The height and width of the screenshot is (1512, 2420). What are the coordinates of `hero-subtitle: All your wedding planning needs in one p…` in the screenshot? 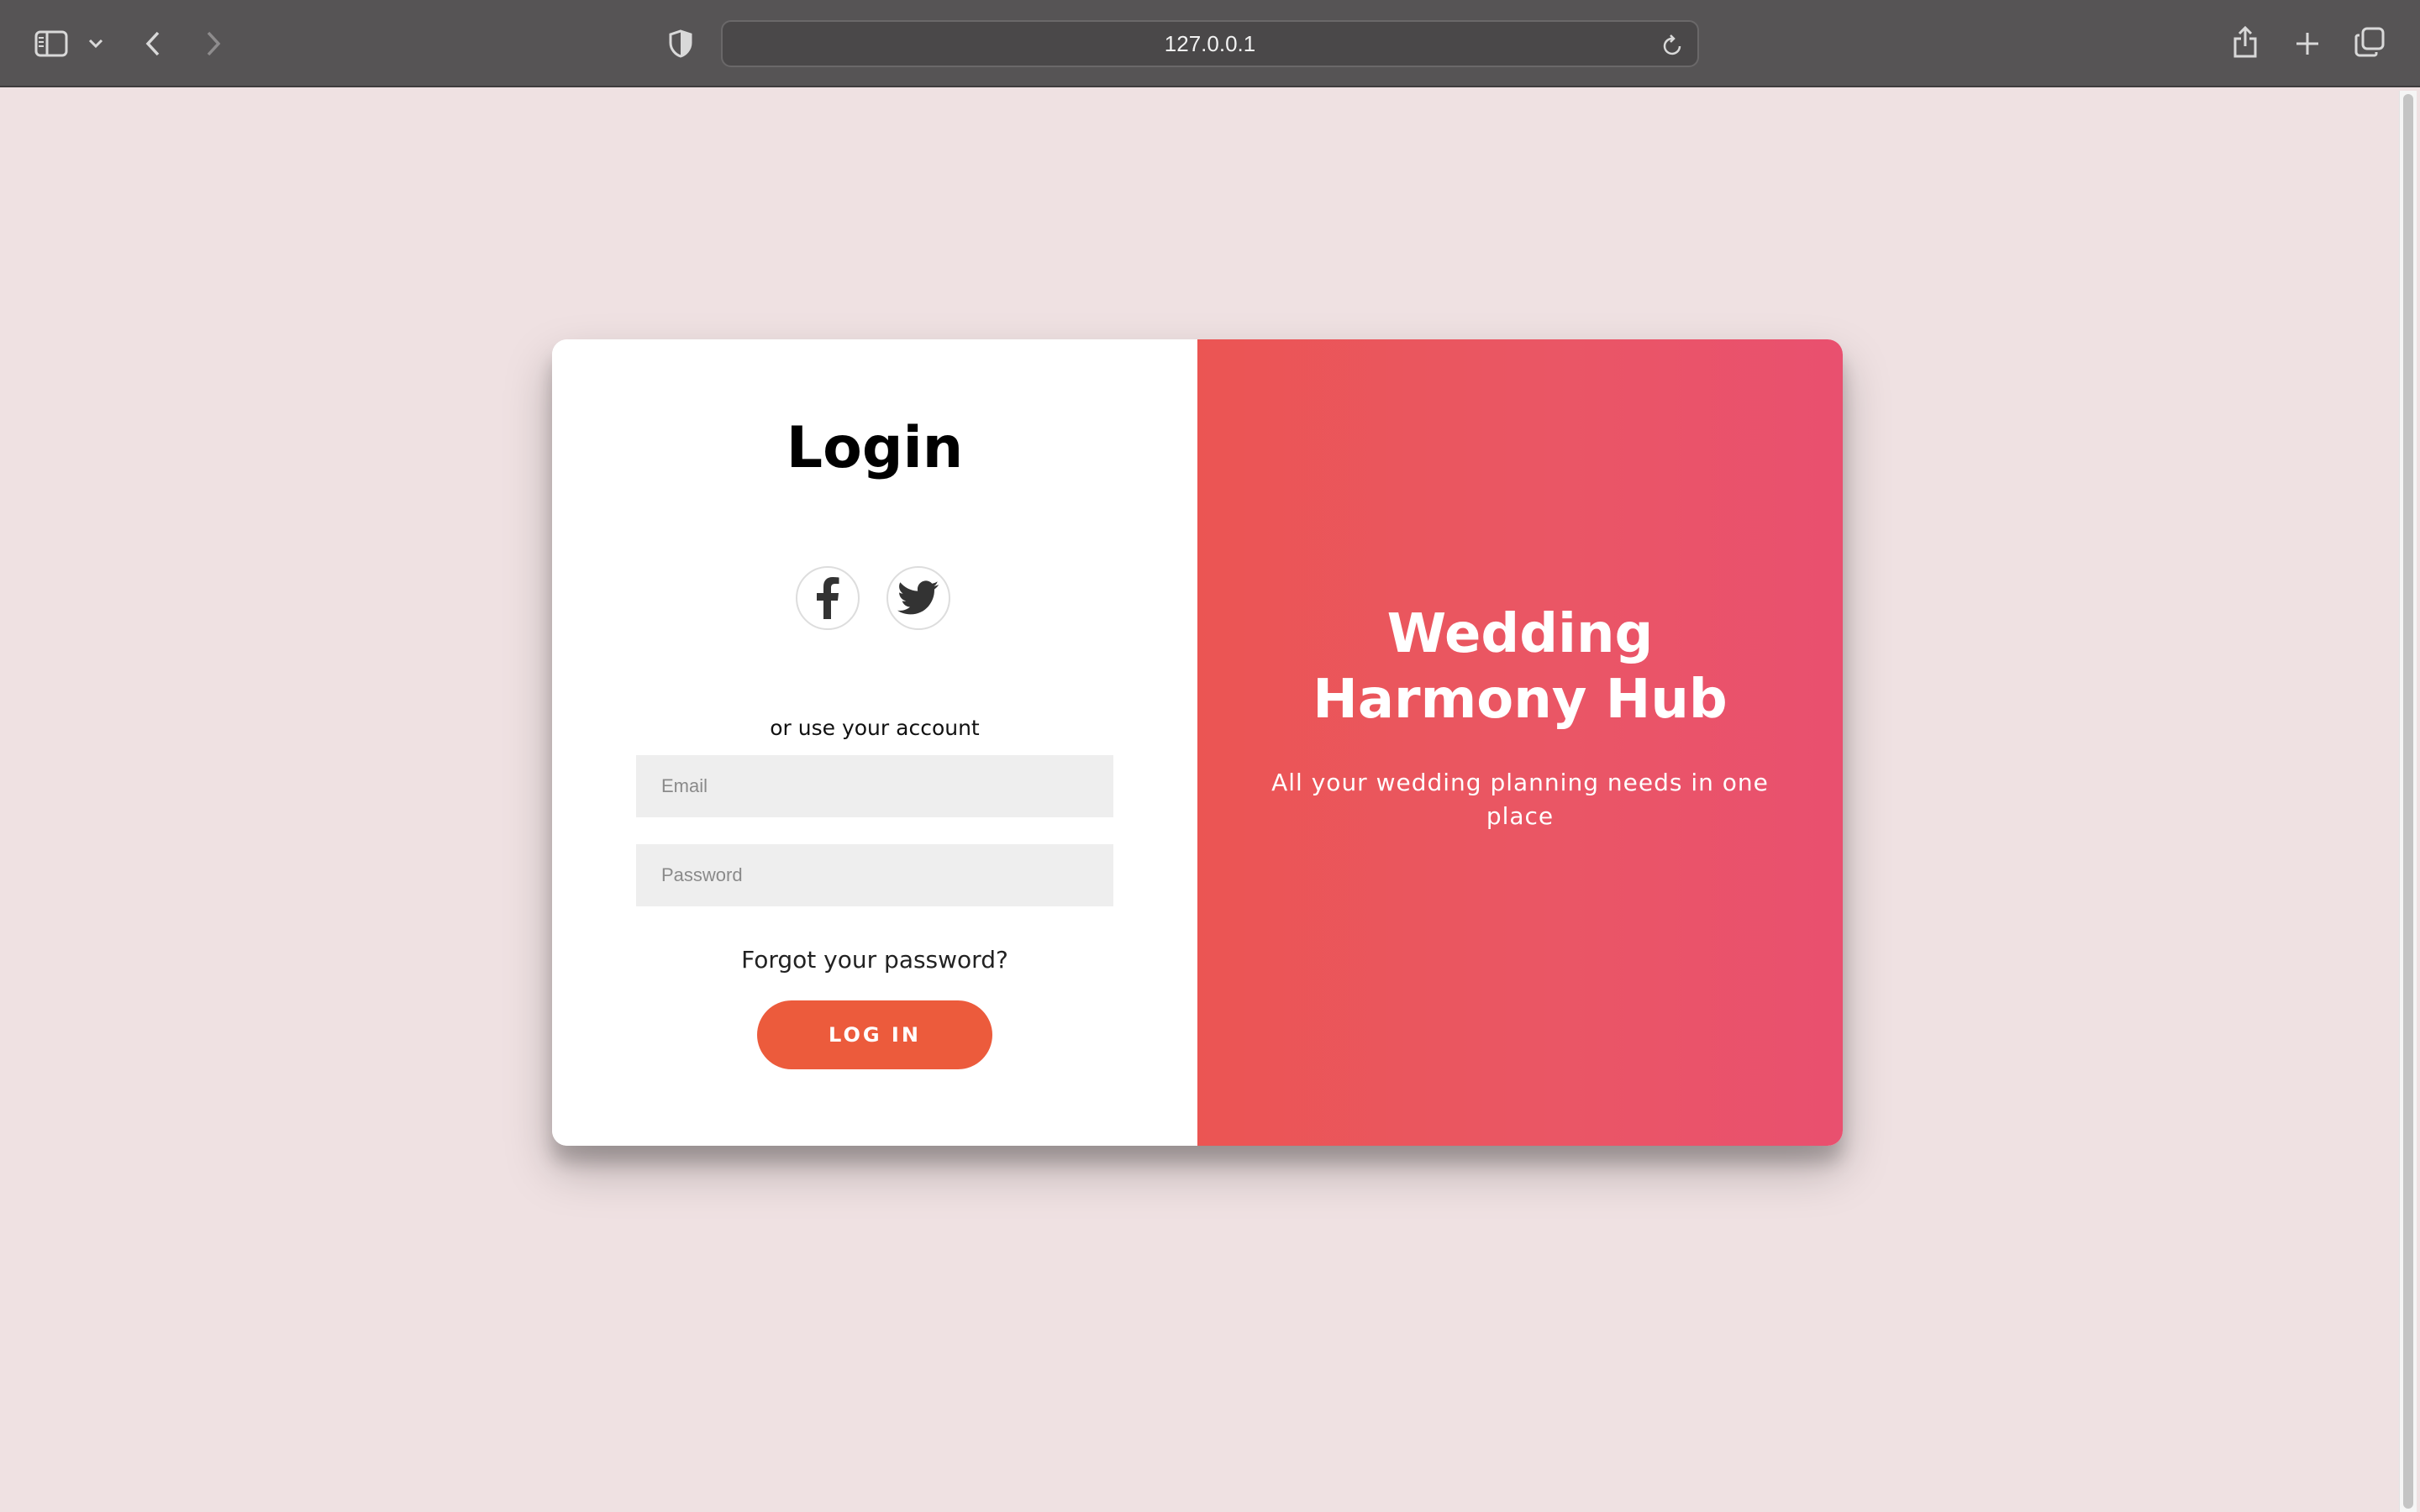 It's located at (1520, 799).